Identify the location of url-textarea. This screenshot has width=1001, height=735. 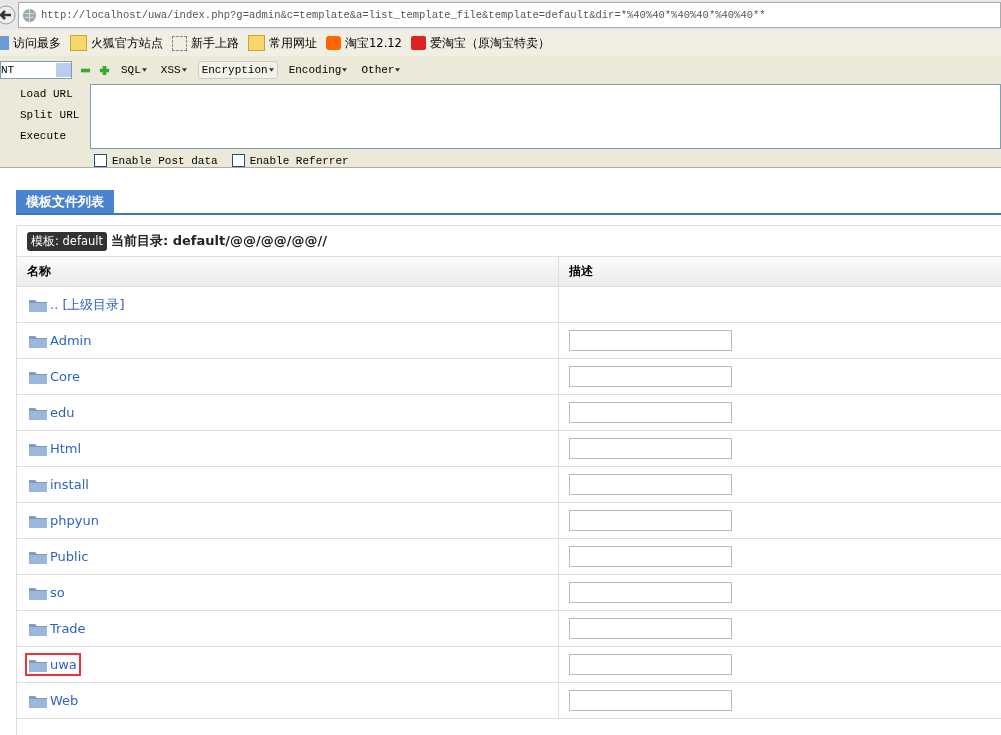
(545, 116).